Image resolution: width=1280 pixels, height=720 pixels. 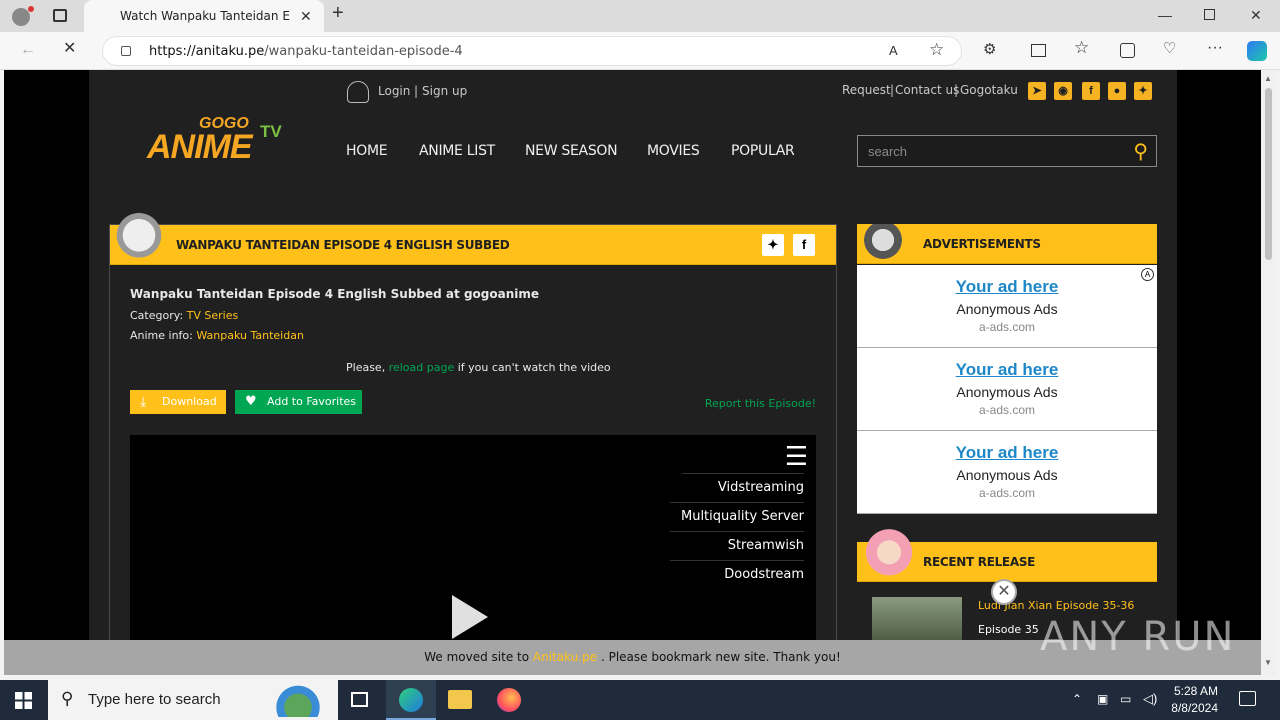 I want to click on taskbar-search-icon: ⚲, so click(x=67, y=698).